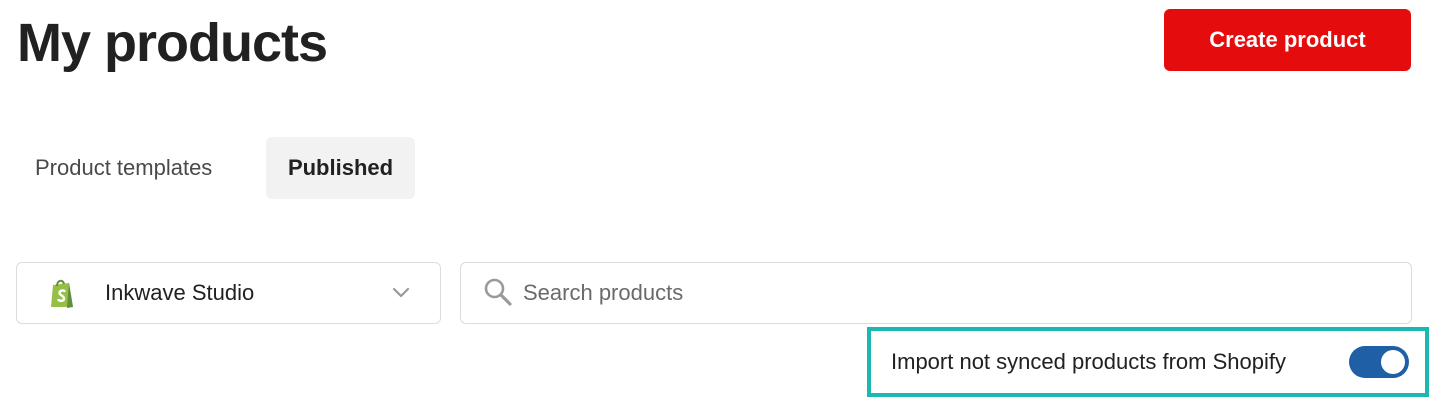 The image size is (1434, 401). I want to click on chevron-down-icon, so click(401, 292).